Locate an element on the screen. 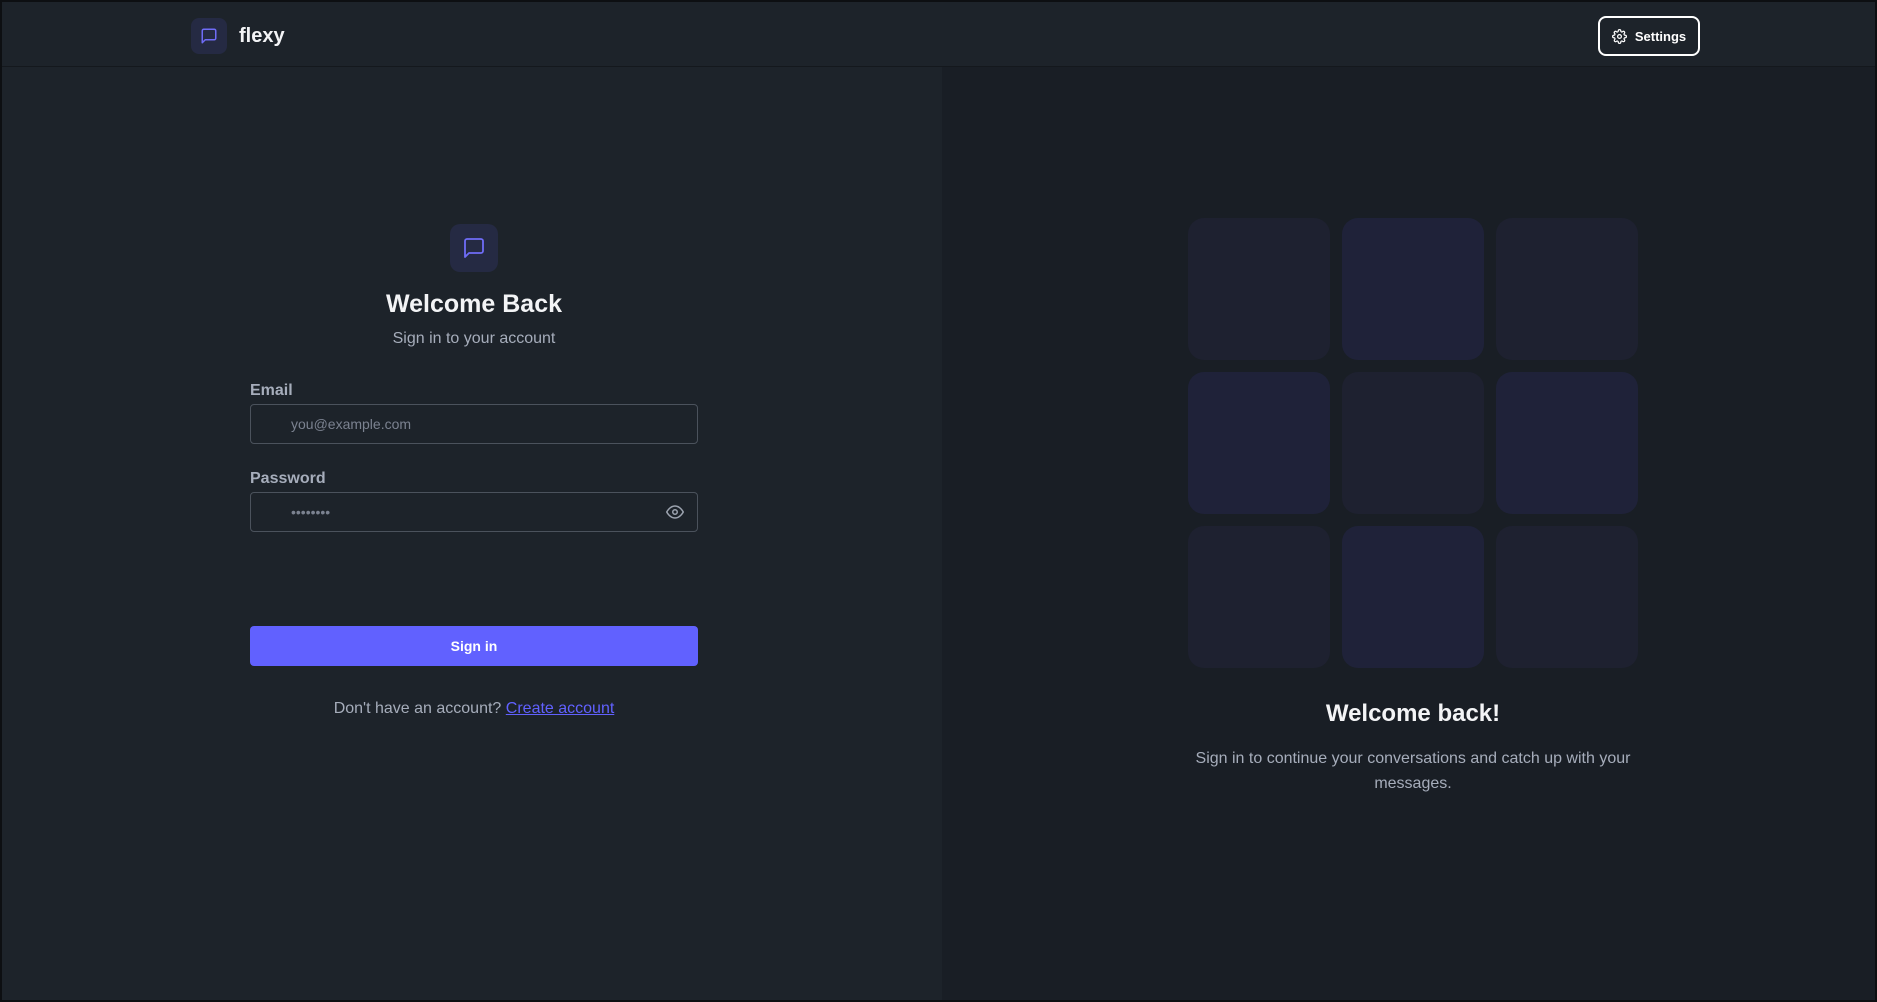  brand-name: flexy is located at coordinates (262, 35).